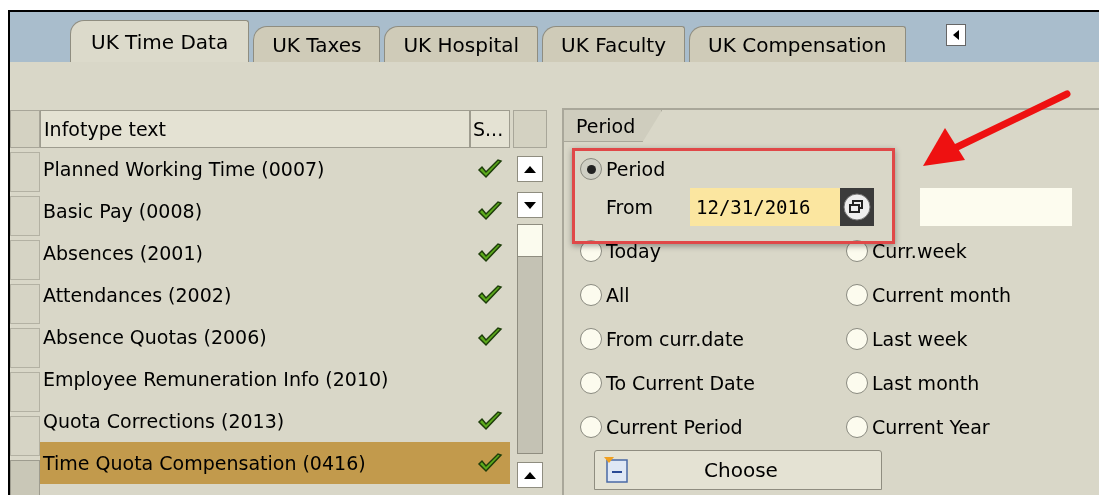  What do you see at coordinates (613, 126) in the screenshot?
I see `group-title: Period` at bounding box center [613, 126].